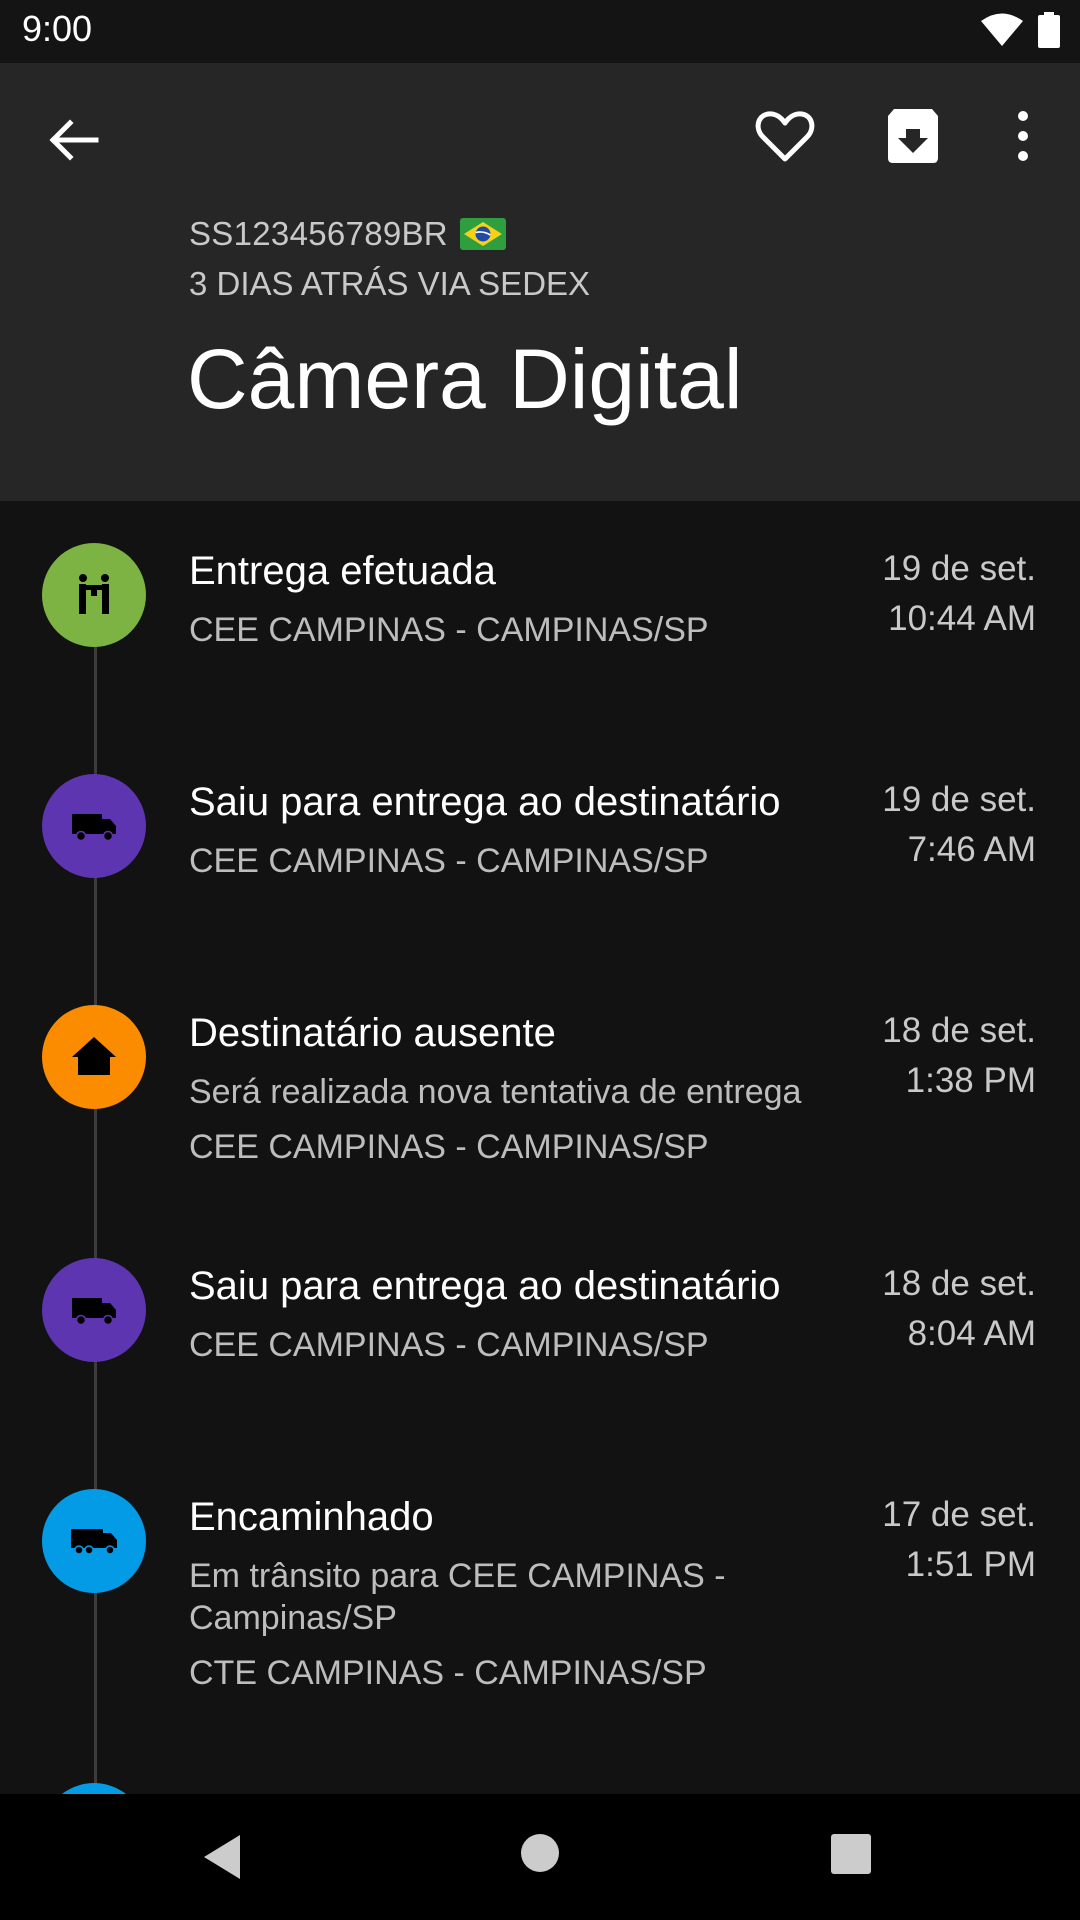 Image resolution: width=1080 pixels, height=1920 pixels. What do you see at coordinates (318, 233) in the screenshot?
I see `tracking-code: SS123456789BR` at bounding box center [318, 233].